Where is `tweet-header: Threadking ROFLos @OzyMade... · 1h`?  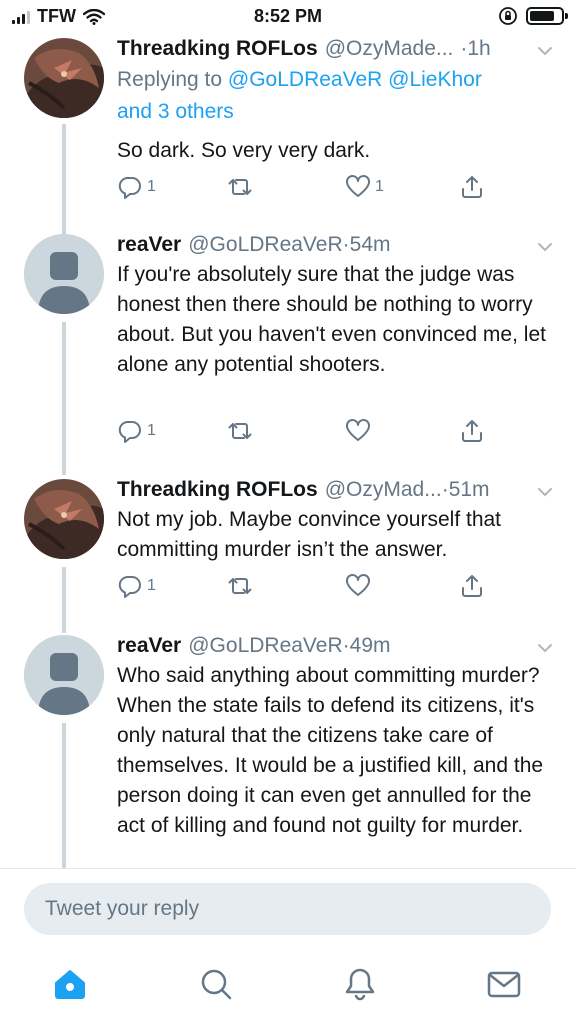 tweet-header: Threadking ROFLos @OzyMade... · 1h is located at coordinates (335, 49).